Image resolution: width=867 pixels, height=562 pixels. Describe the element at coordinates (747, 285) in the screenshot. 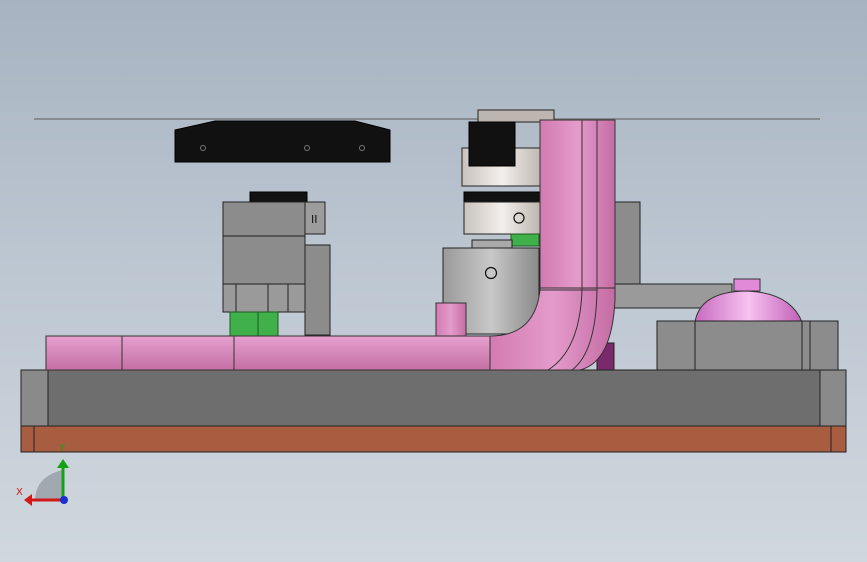

I see `dome-knob` at that location.